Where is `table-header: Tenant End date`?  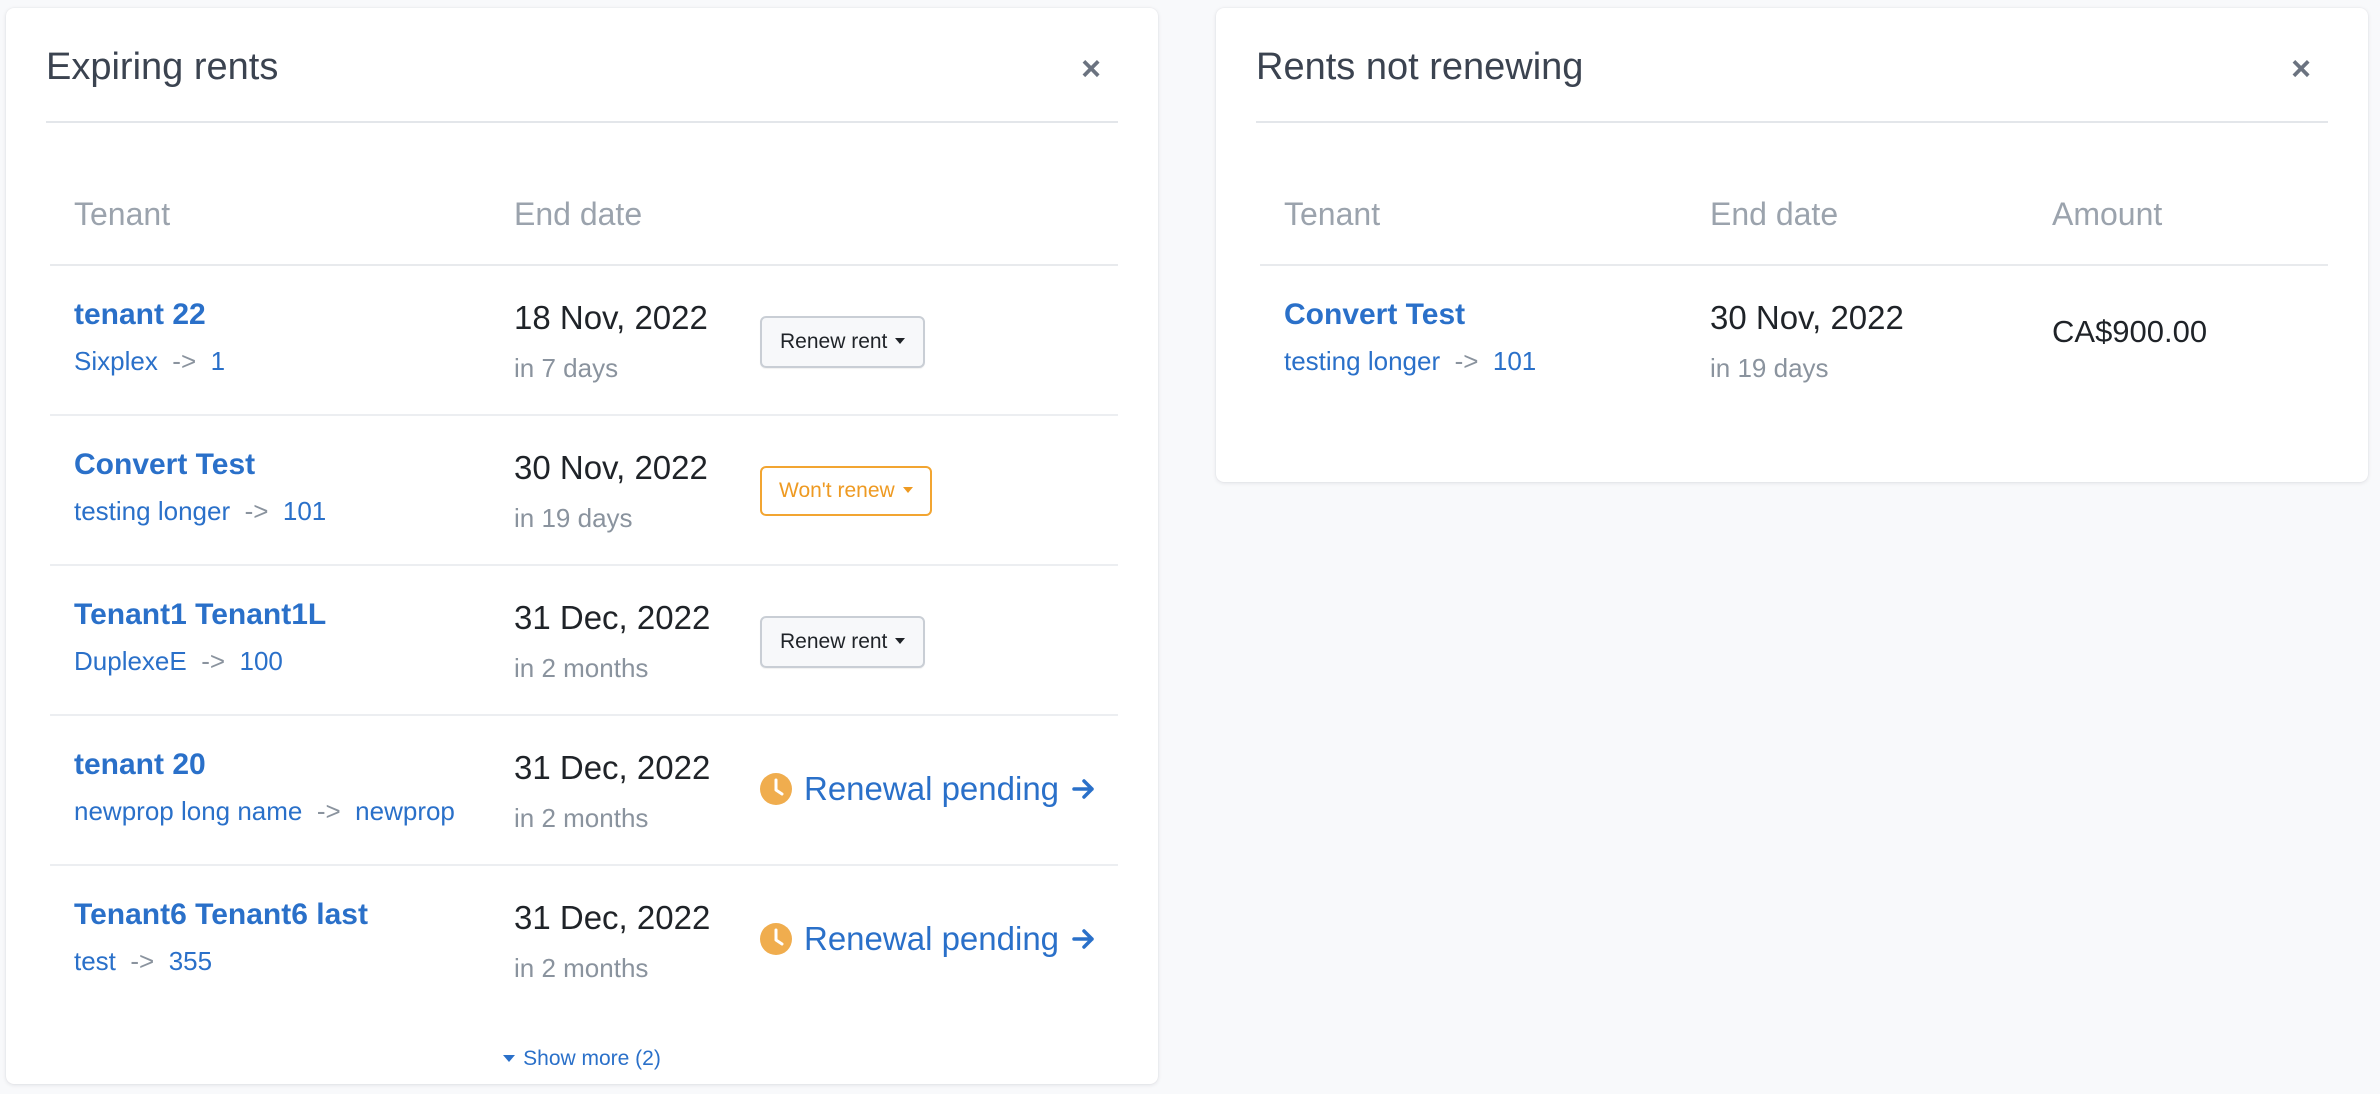
table-header: Tenant End date is located at coordinates (584, 227).